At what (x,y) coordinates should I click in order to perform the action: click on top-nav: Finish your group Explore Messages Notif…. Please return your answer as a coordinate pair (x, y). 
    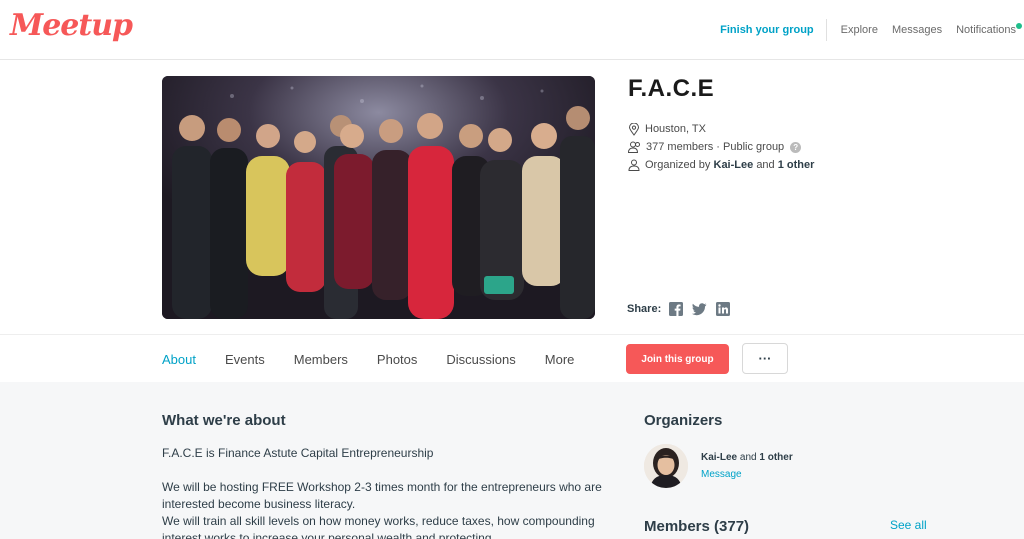
    Looking at the image, I should click on (872, 30).